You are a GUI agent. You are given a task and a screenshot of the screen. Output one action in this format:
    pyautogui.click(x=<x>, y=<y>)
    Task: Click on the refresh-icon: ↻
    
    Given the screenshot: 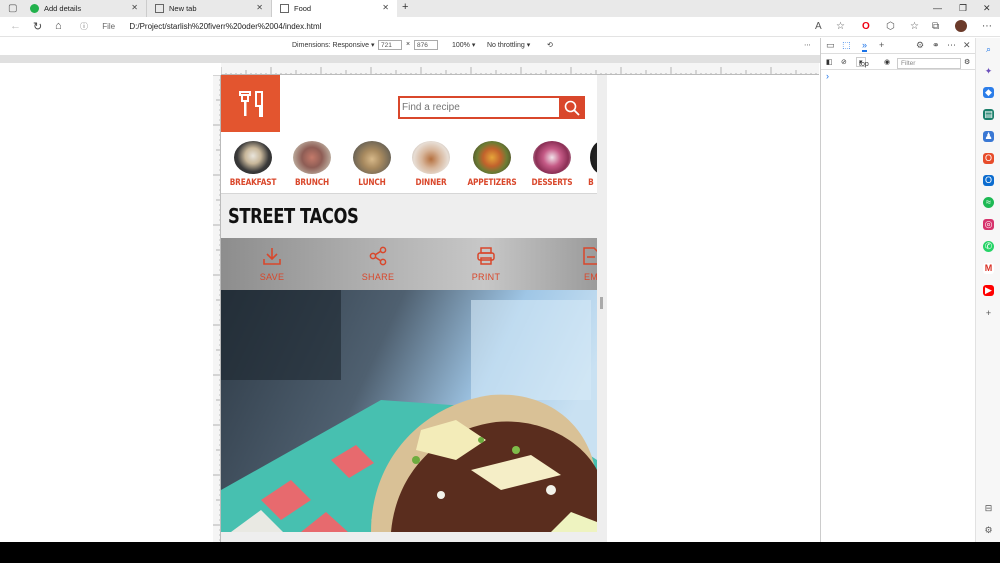 What is the action you would take?
    pyautogui.click(x=37, y=26)
    